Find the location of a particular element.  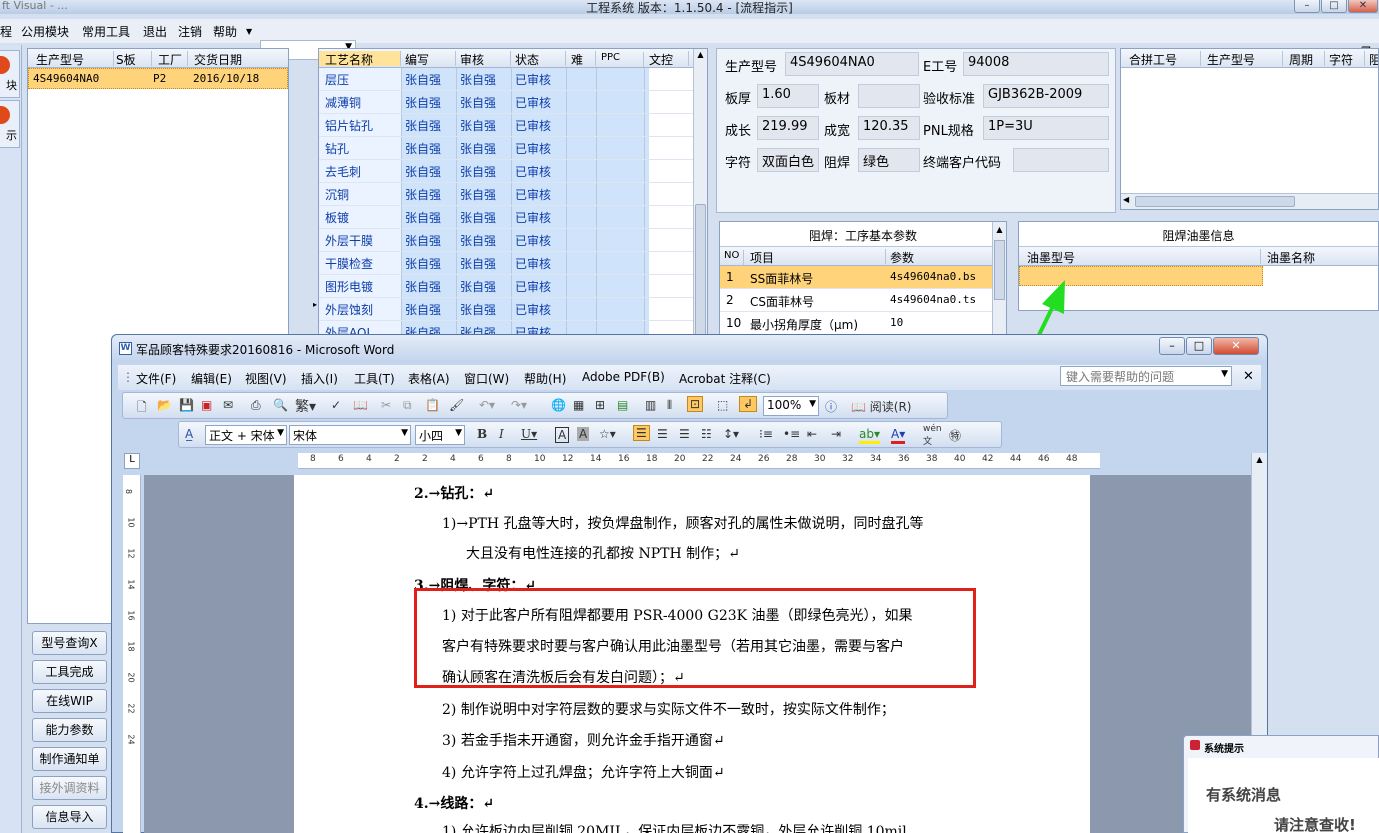

cut-icon: ✂ is located at coordinates (386, 405).